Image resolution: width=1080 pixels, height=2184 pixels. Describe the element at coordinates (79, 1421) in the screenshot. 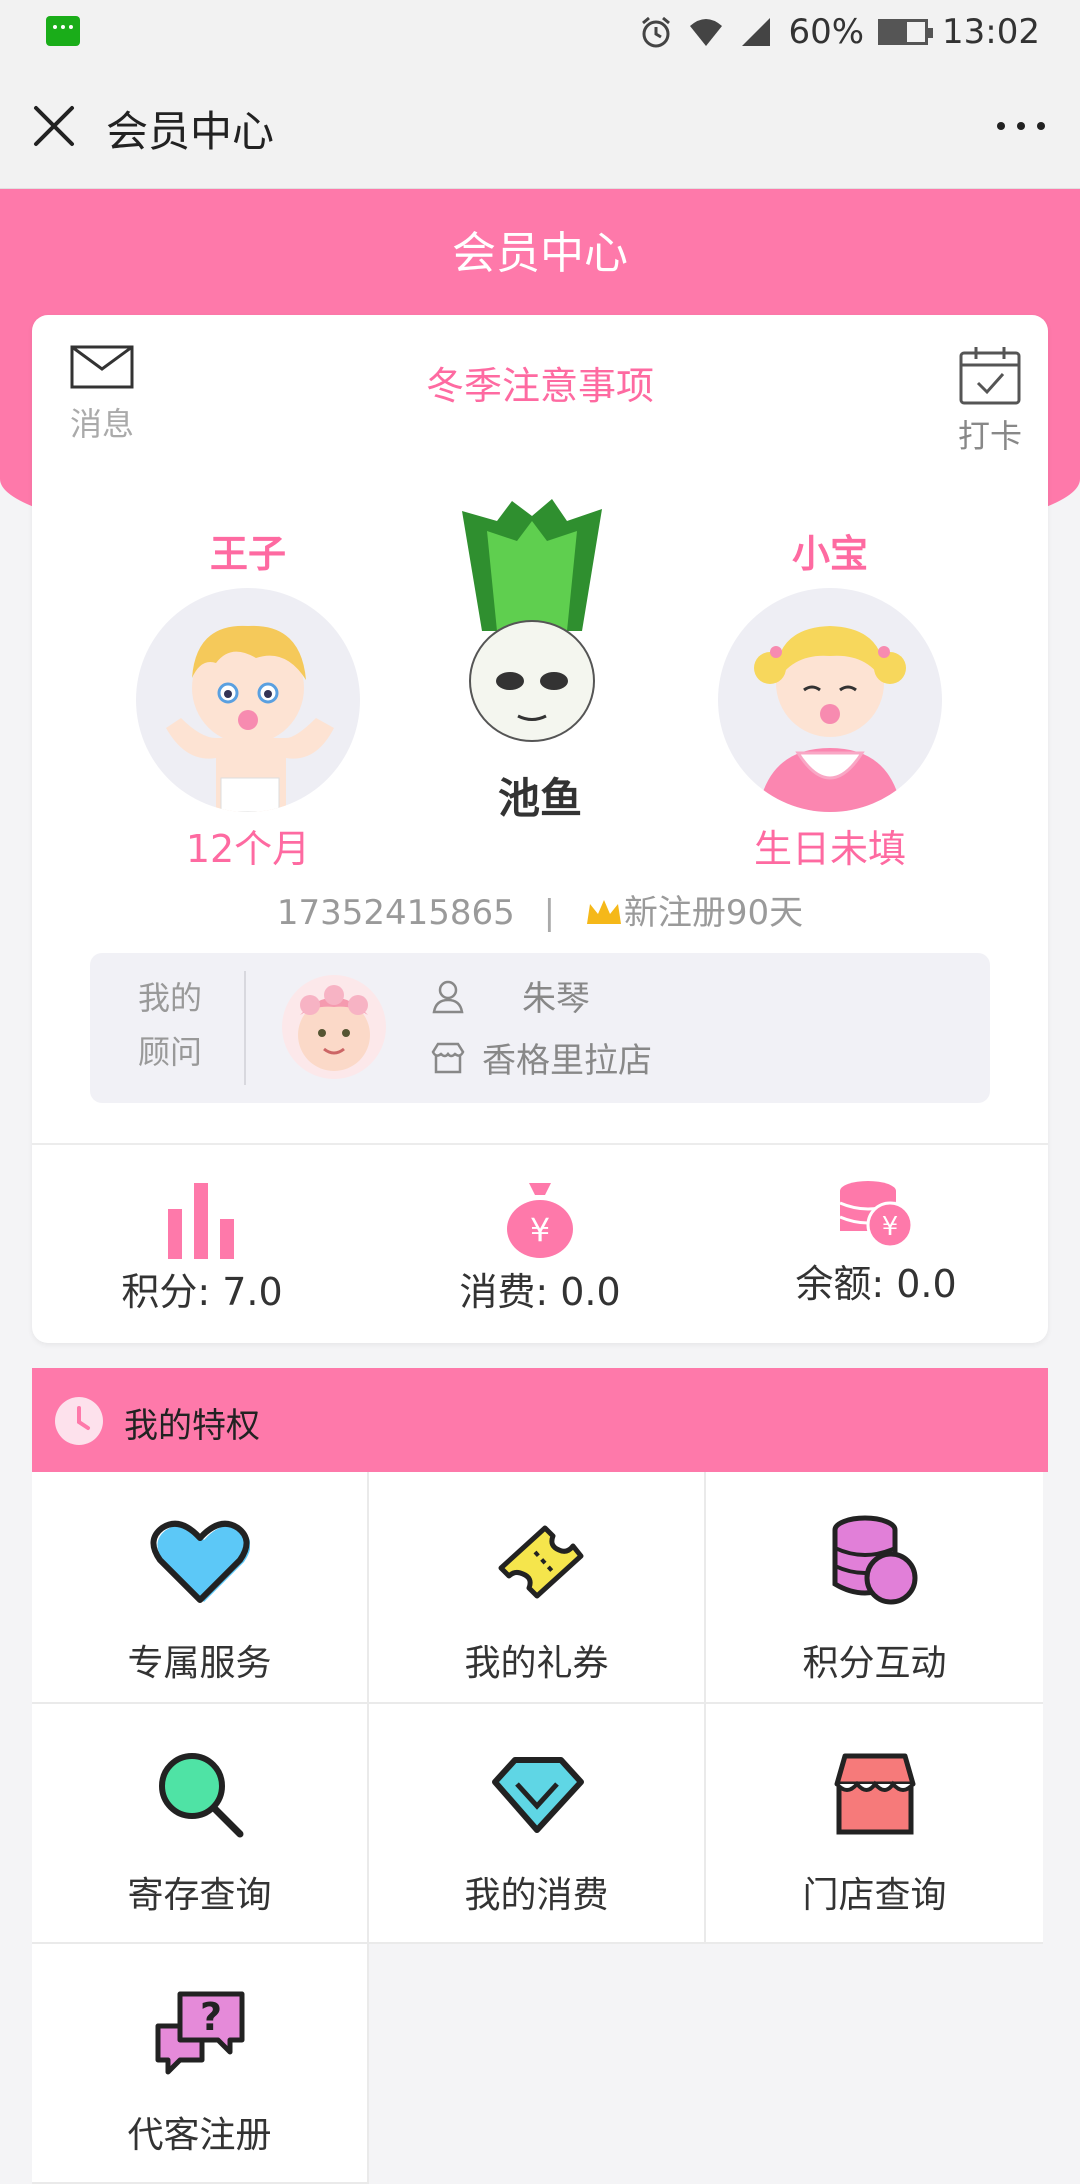

I see `clock-icon` at that location.